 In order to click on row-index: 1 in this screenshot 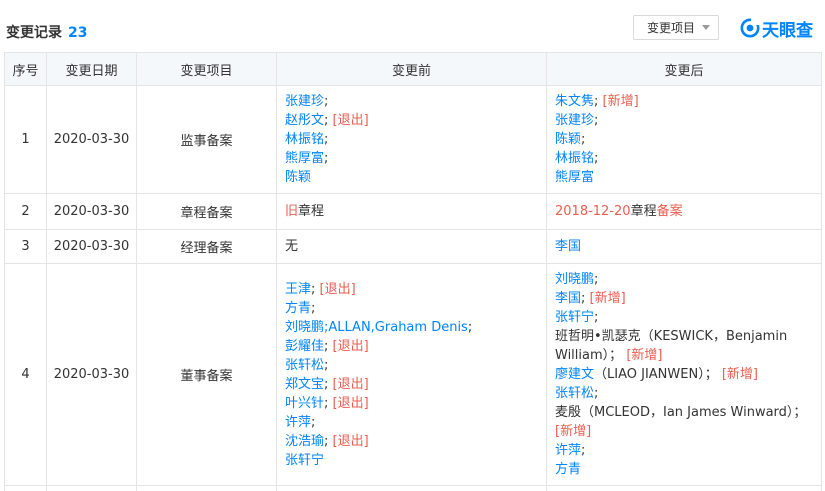, I will do `click(25, 139)`.